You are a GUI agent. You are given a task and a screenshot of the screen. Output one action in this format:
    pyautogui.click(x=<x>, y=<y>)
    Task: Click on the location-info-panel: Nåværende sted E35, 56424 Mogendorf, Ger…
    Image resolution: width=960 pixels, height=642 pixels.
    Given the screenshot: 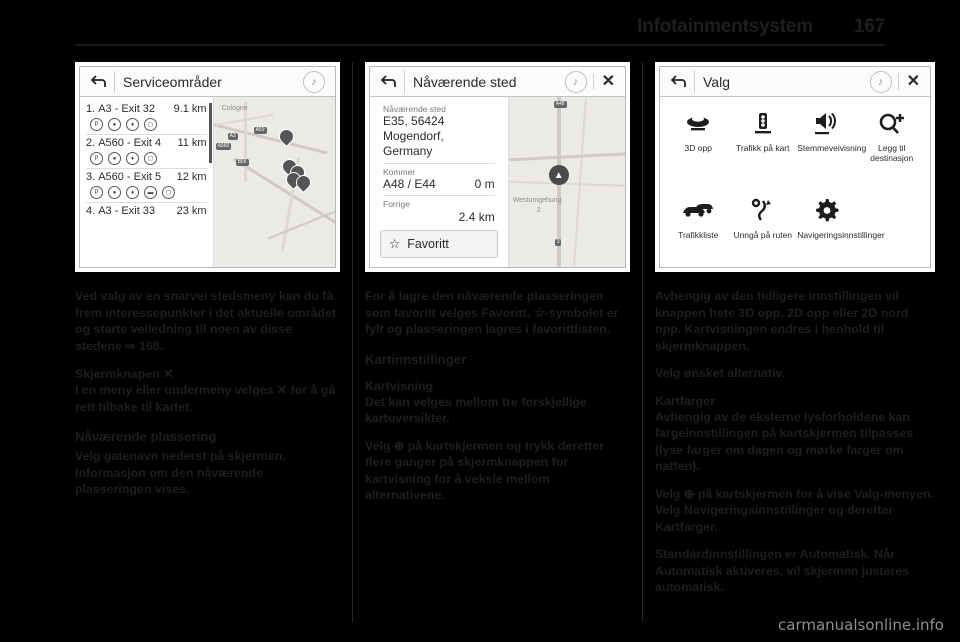 What is the action you would take?
    pyautogui.click(x=439, y=182)
    